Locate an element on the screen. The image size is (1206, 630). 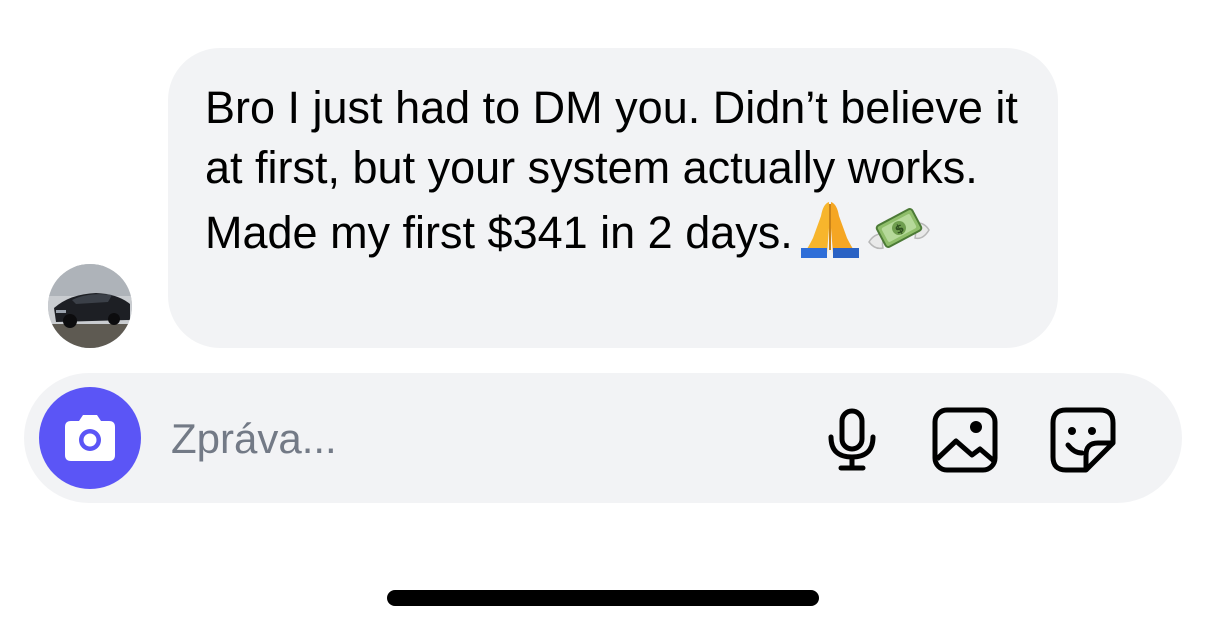
message-input is located at coordinates (491, 439).